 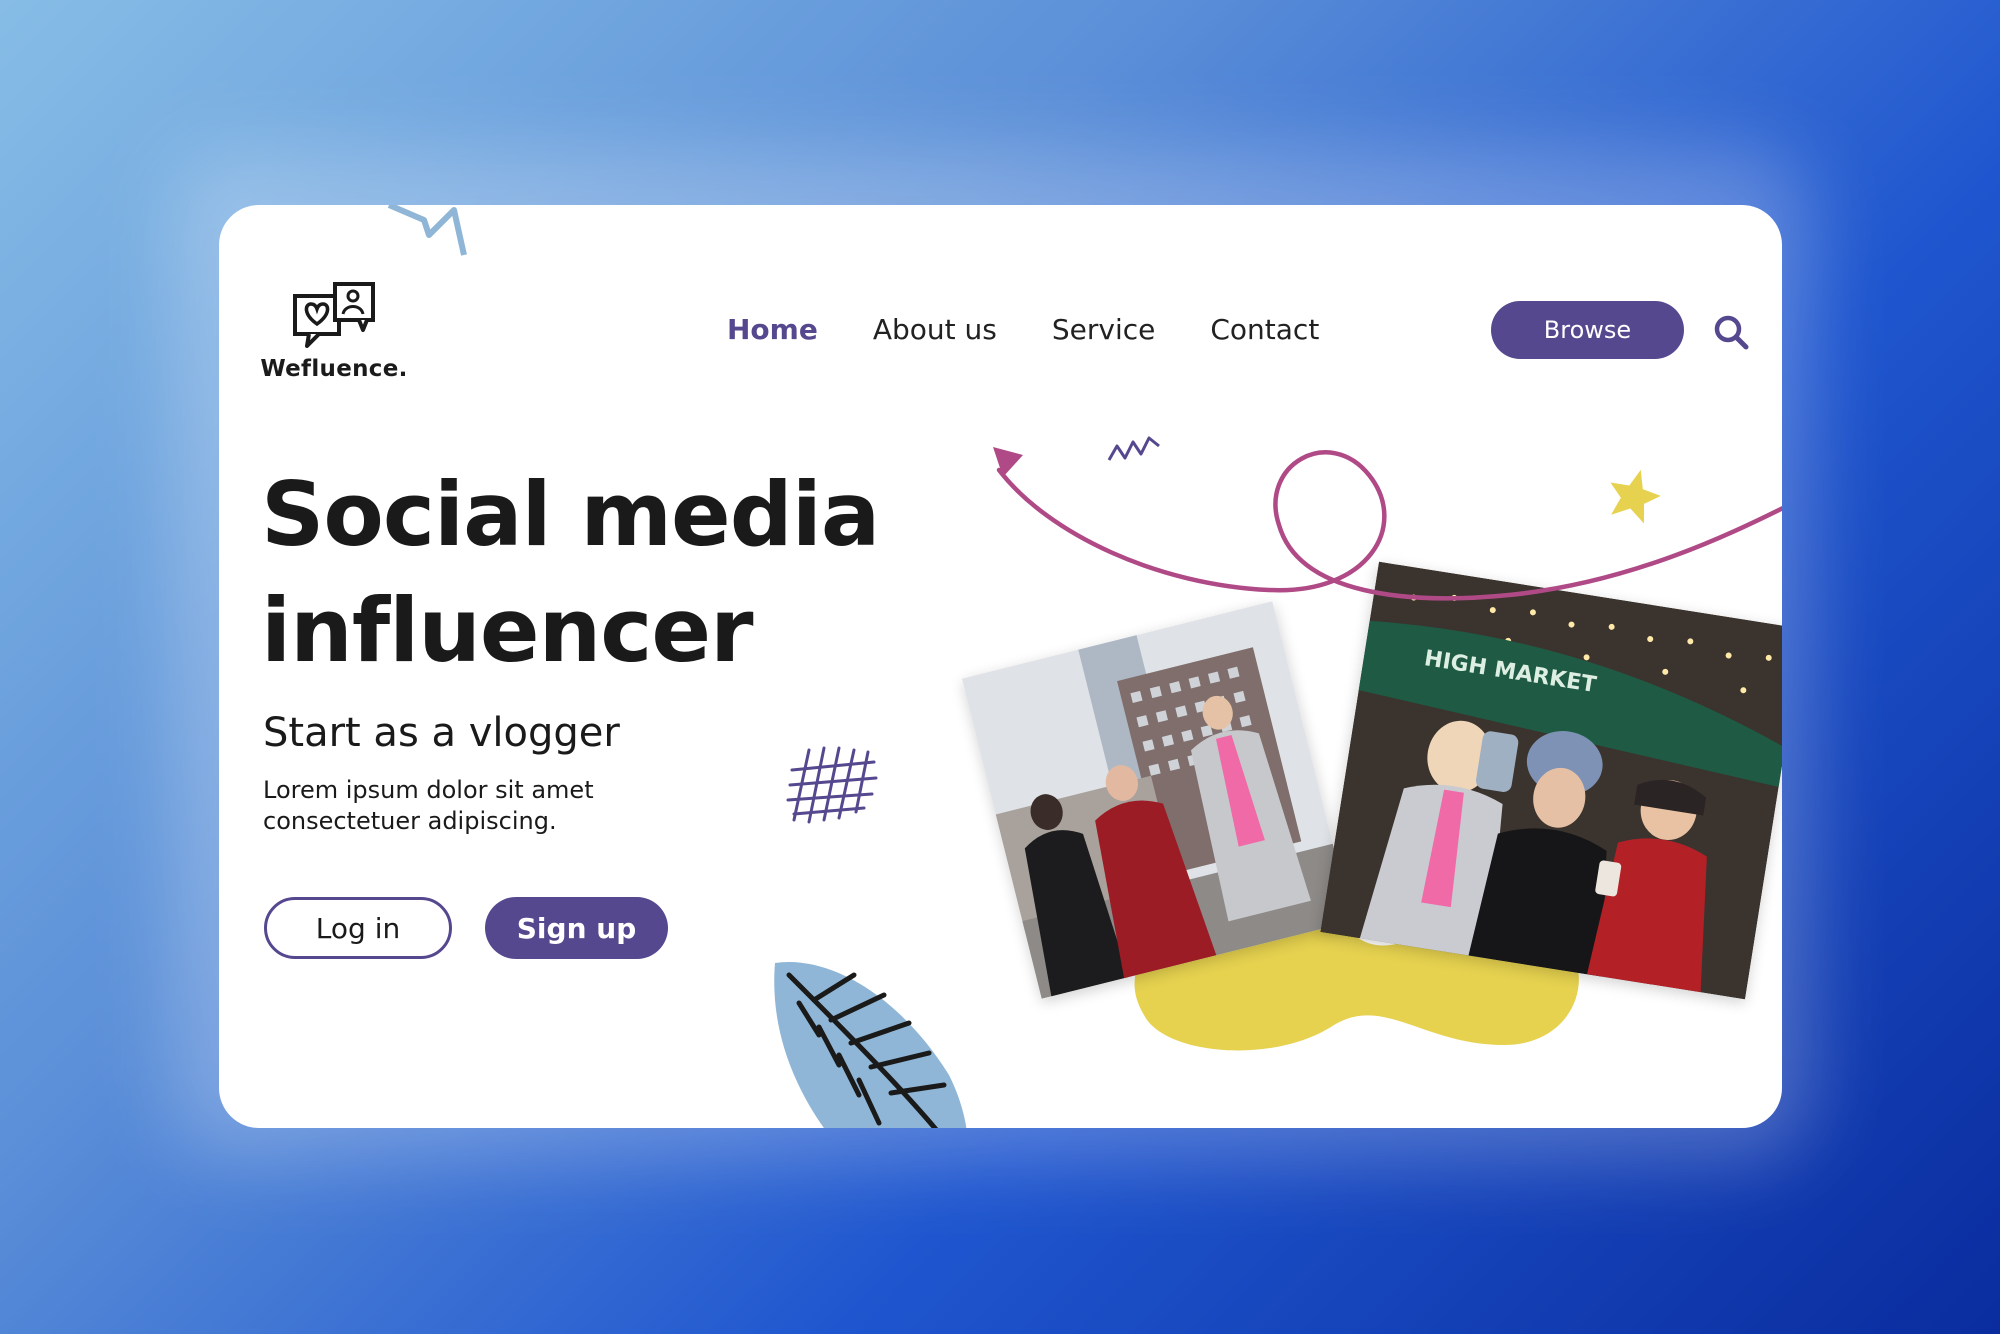 What do you see at coordinates (935, 329) in the screenshot?
I see `nav-item-about-us: About us` at bounding box center [935, 329].